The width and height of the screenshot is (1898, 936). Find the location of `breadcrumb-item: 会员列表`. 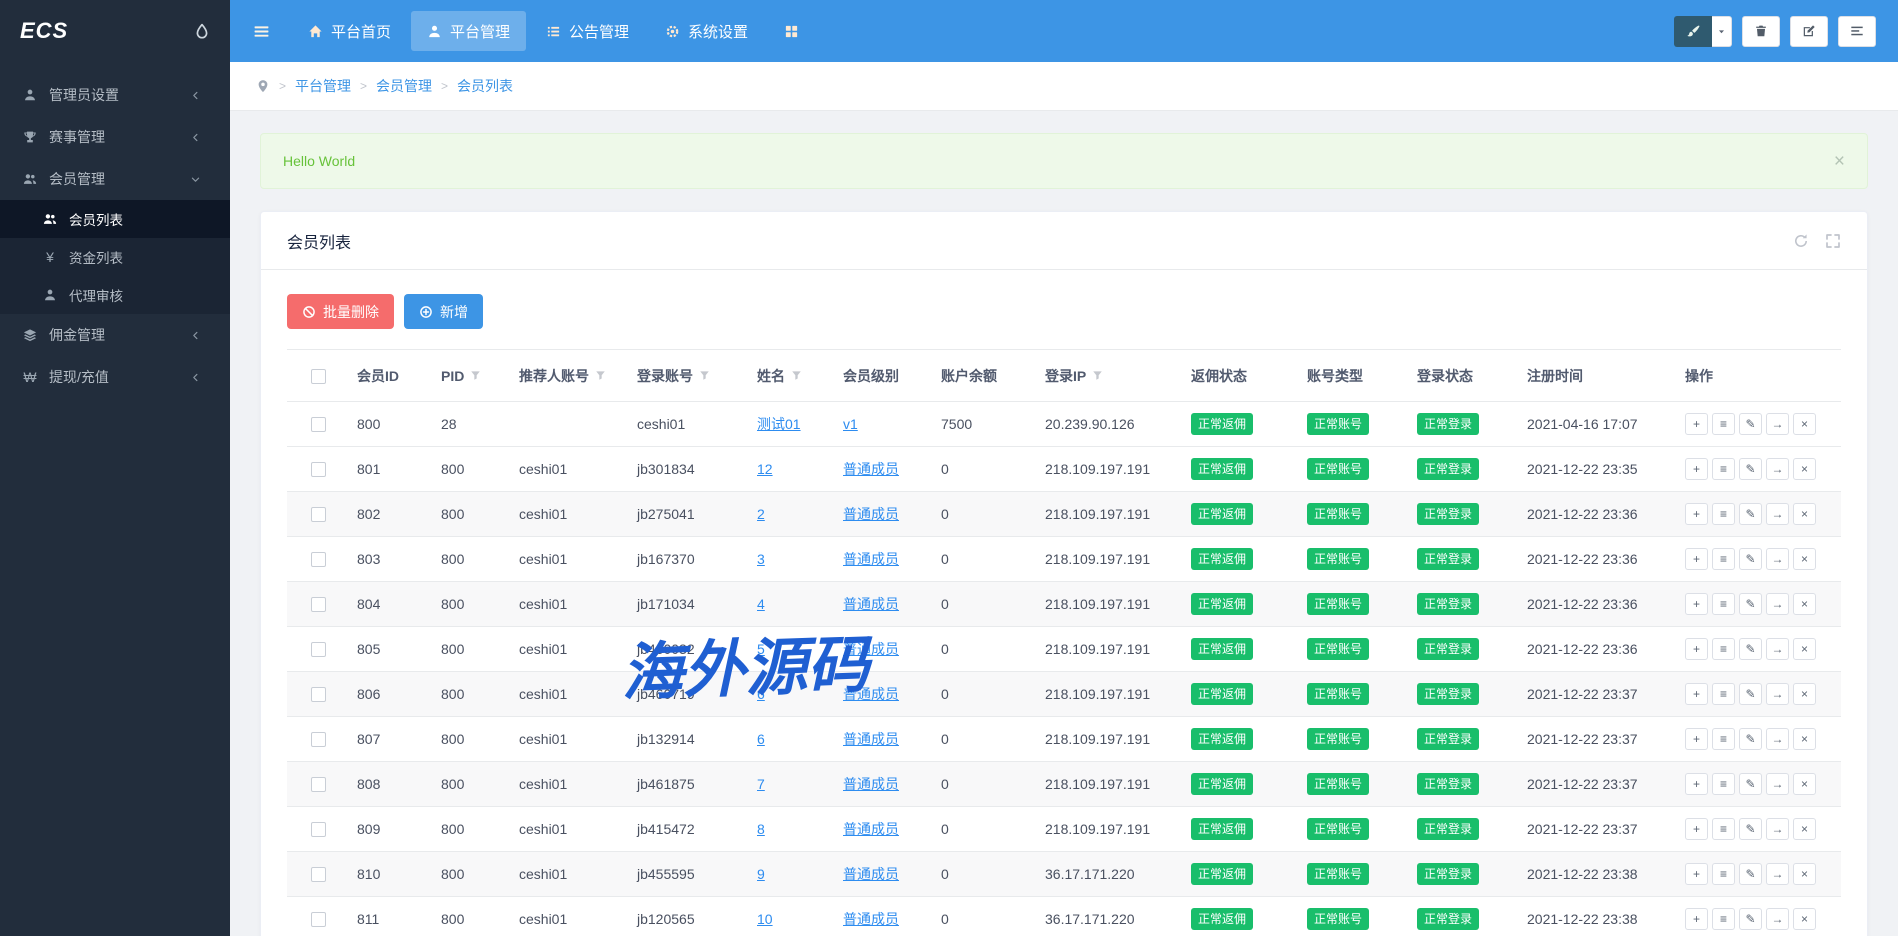

breadcrumb-item: 会员列表 is located at coordinates (485, 86).